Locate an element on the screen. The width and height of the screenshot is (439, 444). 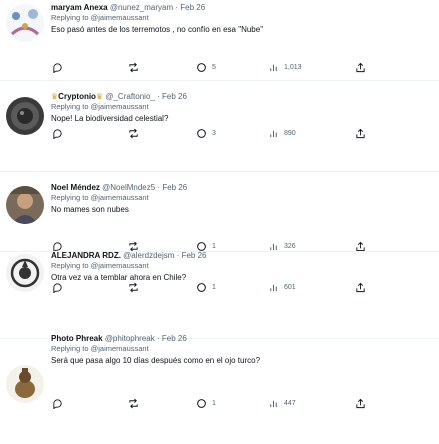
views-button: 1,013 is located at coordinates (285, 67).